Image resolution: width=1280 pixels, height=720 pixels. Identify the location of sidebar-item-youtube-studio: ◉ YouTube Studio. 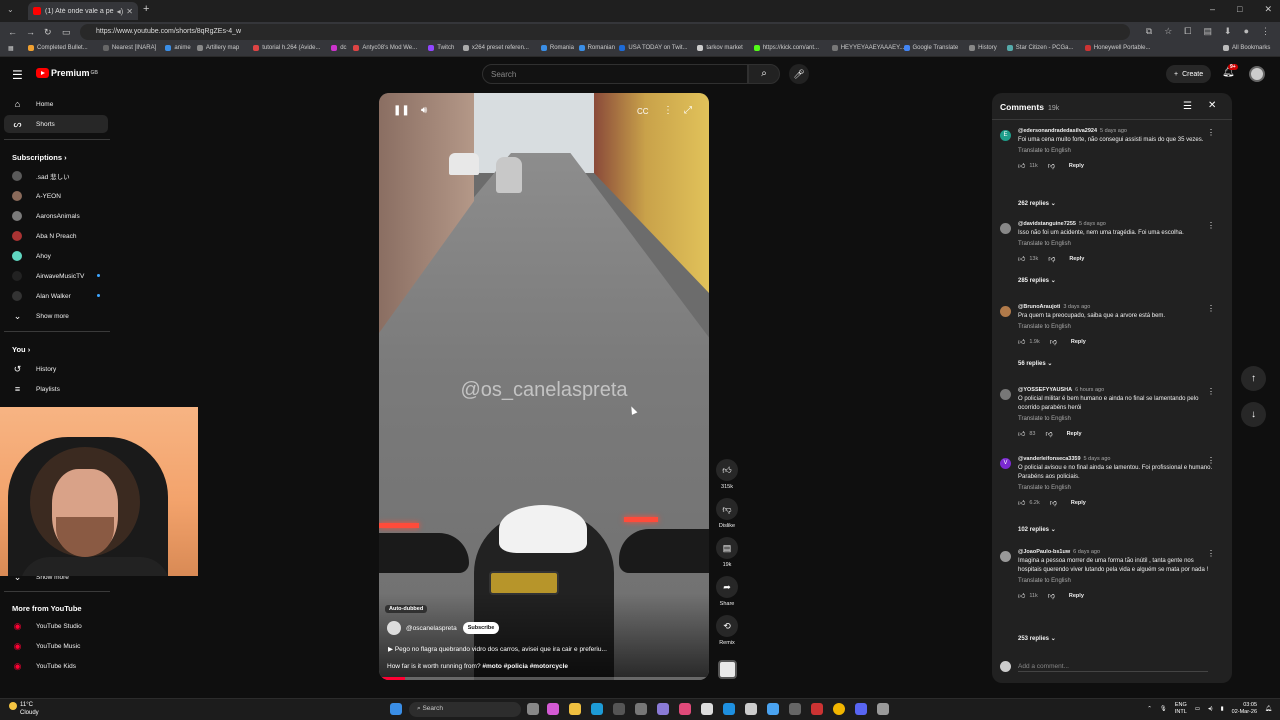
(56, 626).